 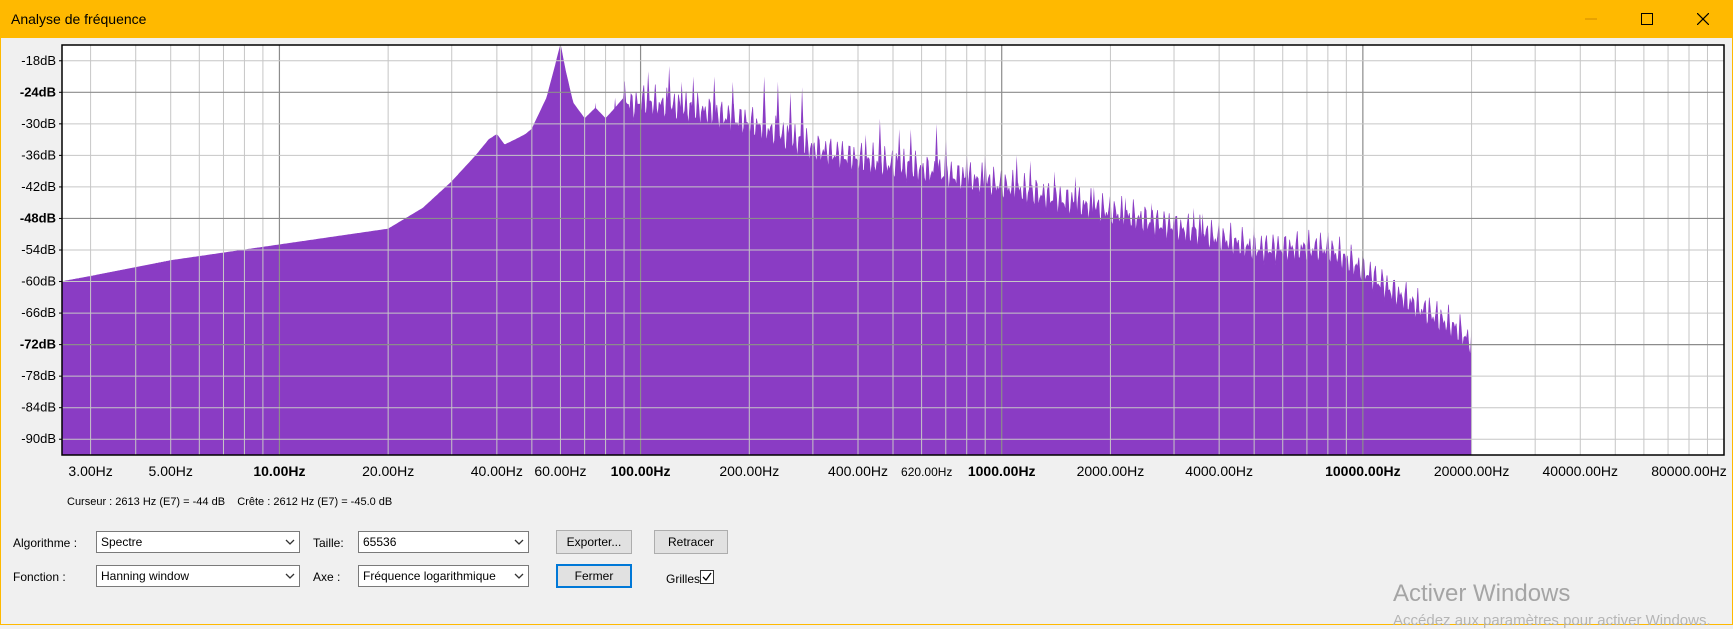 I want to click on x-tick-label: 400.00Hz, so click(x=858, y=471).